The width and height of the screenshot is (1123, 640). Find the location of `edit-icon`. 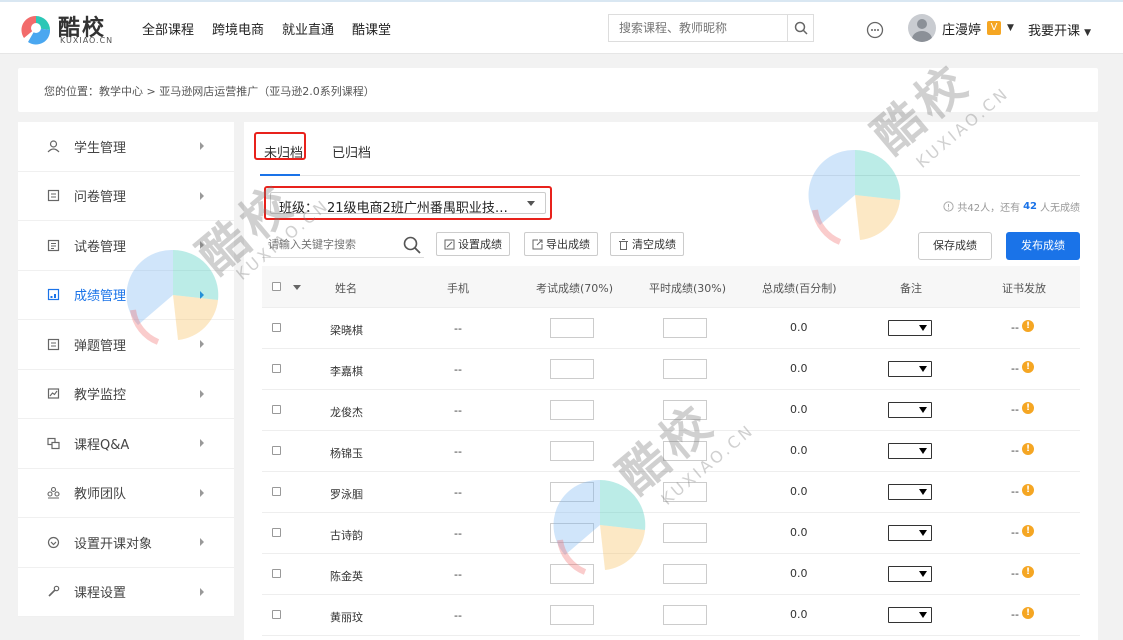

edit-icon is located at coordinates (449, 244).